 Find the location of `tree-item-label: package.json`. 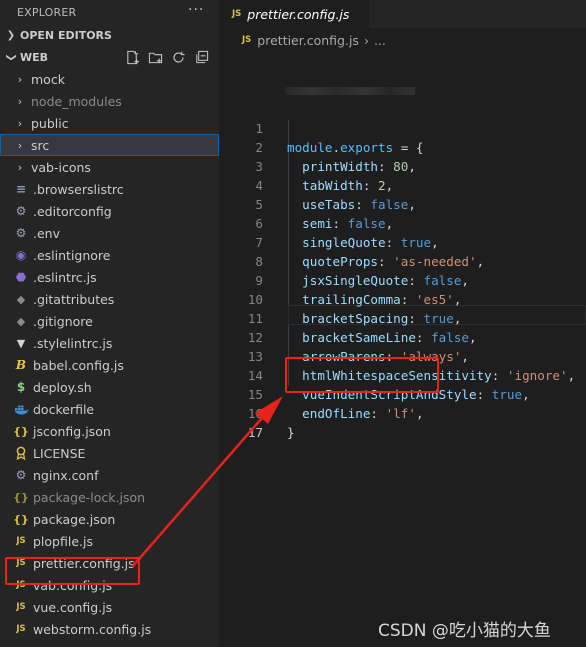

tree-item-label: package.json is located at coordinates (74, 519).